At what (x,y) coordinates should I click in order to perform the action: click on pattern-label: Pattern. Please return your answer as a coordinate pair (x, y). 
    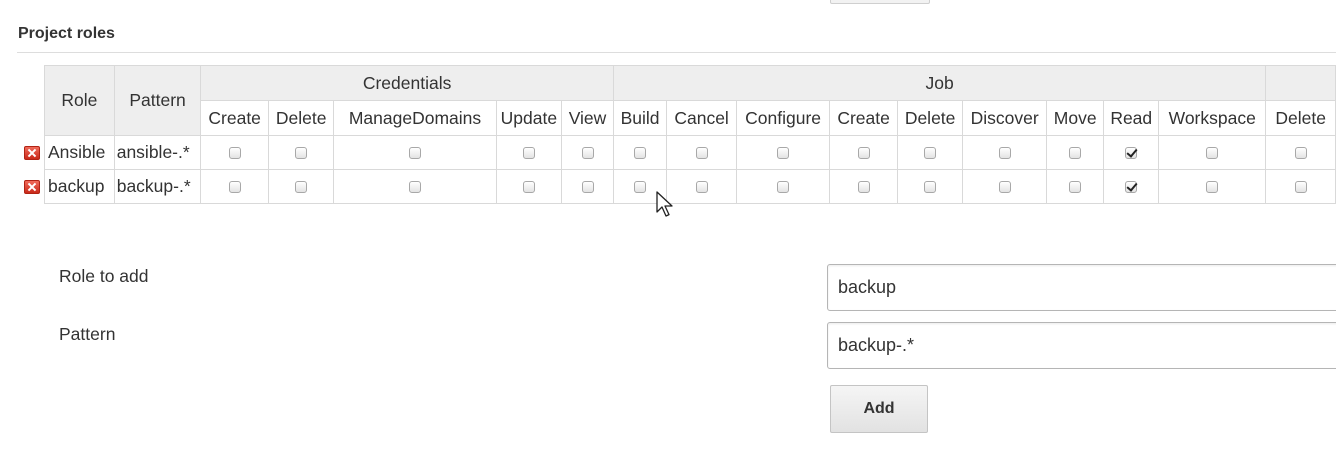
    Looking at the image, I should click on (87, 334).